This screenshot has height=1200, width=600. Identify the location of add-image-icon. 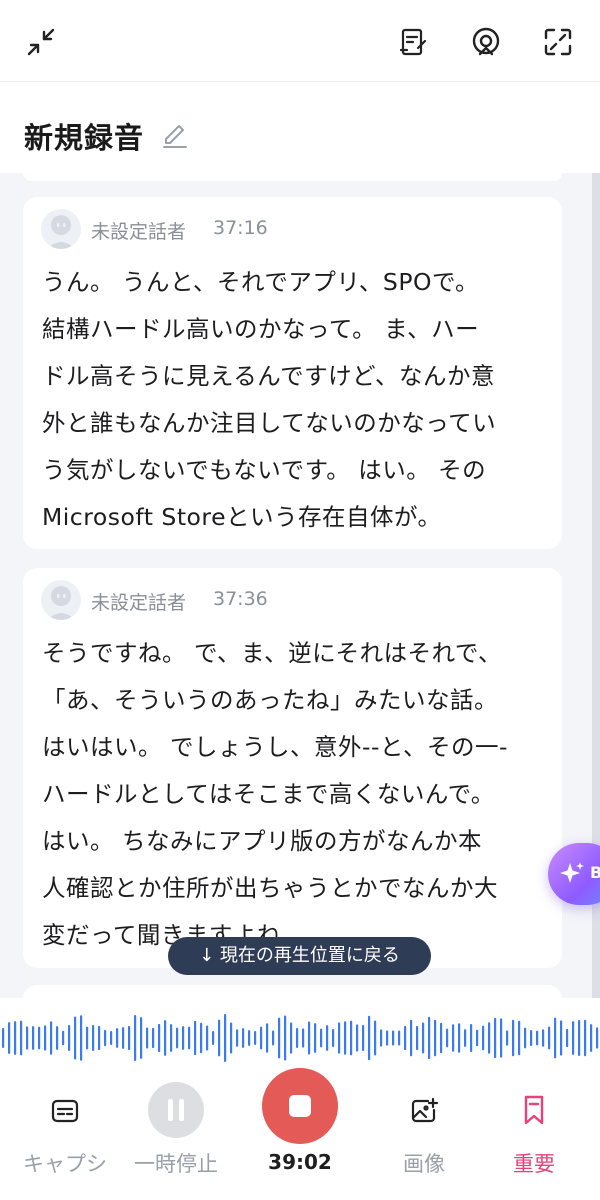
(425, 1110).